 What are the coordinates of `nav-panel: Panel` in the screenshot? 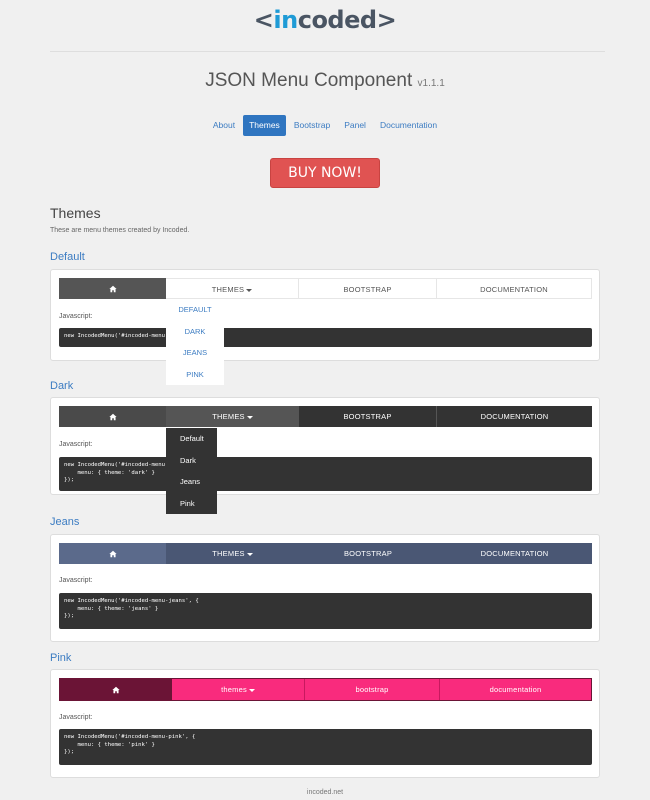 It's located at (355, 125).